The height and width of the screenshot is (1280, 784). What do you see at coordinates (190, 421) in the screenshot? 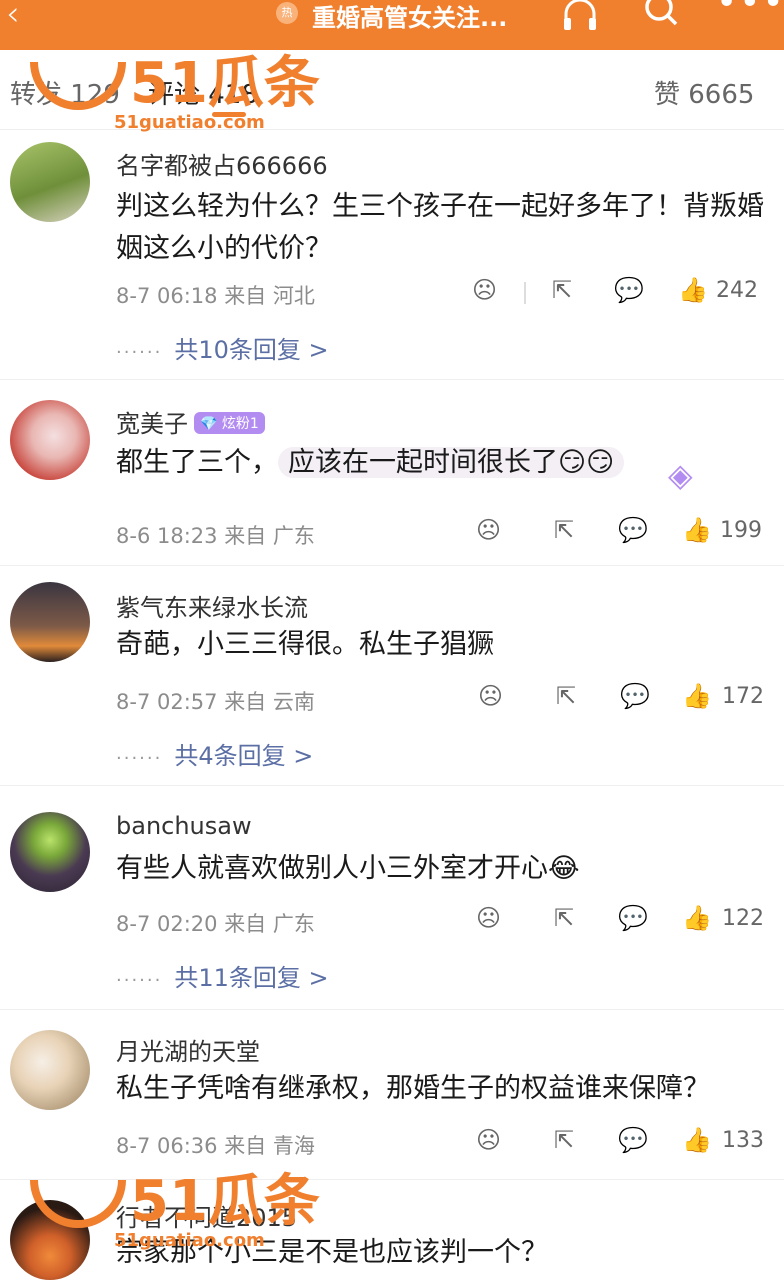
I see `username: 宽美子 💎 炫粉1` at bounding box center [190, 421].